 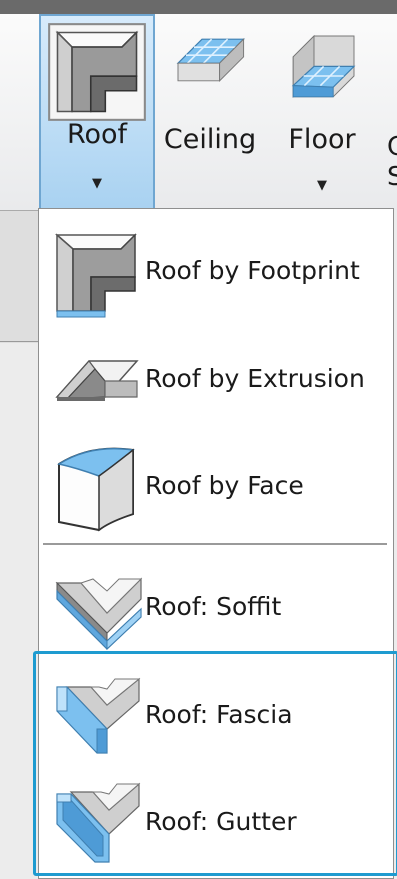 I want to click on menu-item-roof-by-extrusion: Roof by Extrusion, so click(x=216, y=379).